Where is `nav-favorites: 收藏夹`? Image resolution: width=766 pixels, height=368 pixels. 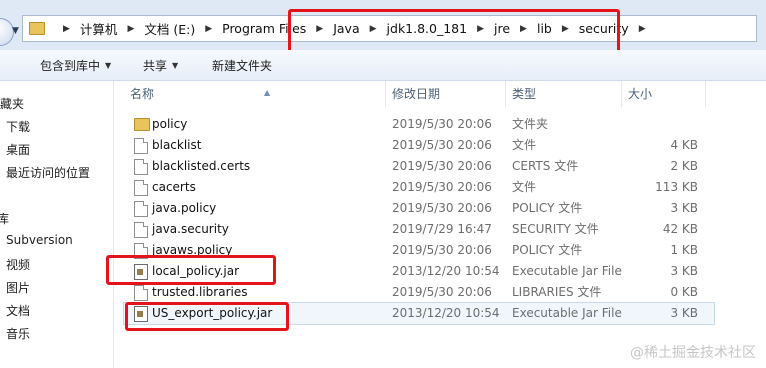 nav-favorites: 收藏夹 is located at coordinates (12, 103).